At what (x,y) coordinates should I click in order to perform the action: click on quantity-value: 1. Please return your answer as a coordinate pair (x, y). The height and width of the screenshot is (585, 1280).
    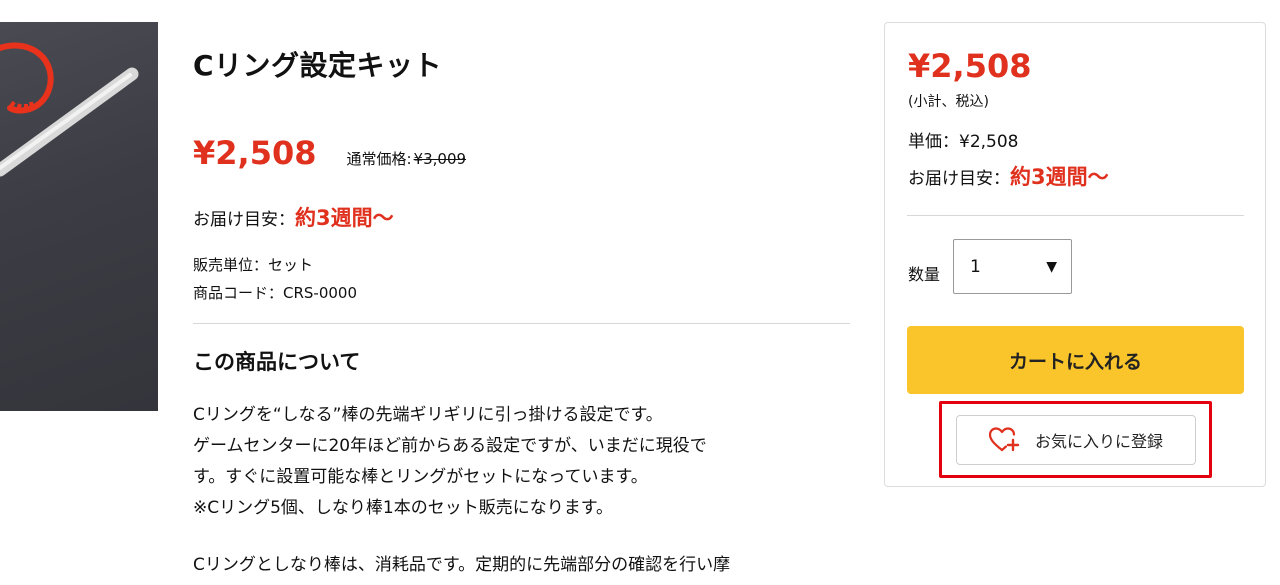
    Looking at the image, I should click on (975, 266).